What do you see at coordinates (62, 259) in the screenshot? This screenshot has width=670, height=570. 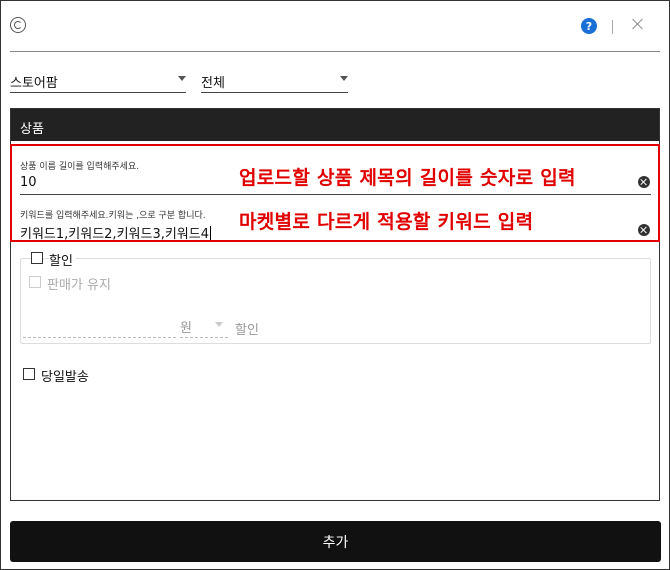 I see `discount-label: 할인` at bounding box center [62, 259].